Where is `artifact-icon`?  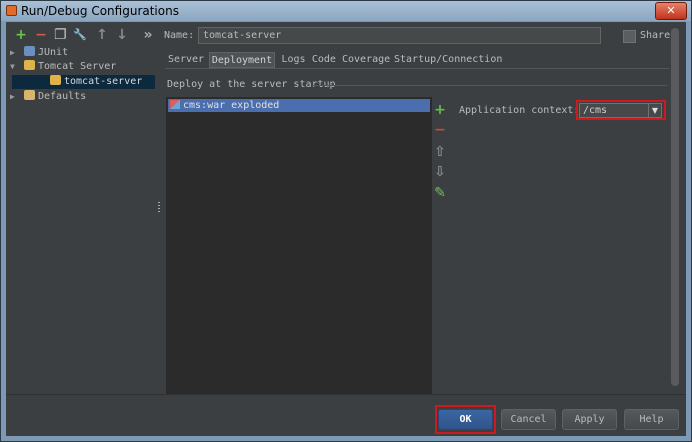
artifact-icon is located at coordinates (175, 104).